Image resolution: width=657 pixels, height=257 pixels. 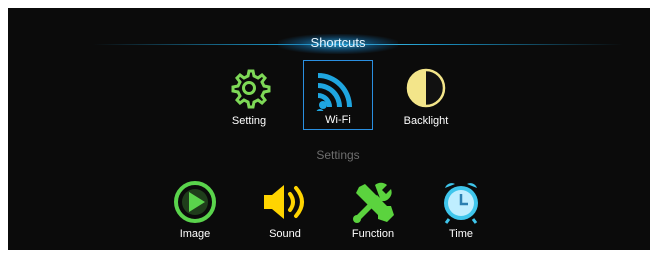 I want to click on backlight-icon, so click(x=426, y=88).